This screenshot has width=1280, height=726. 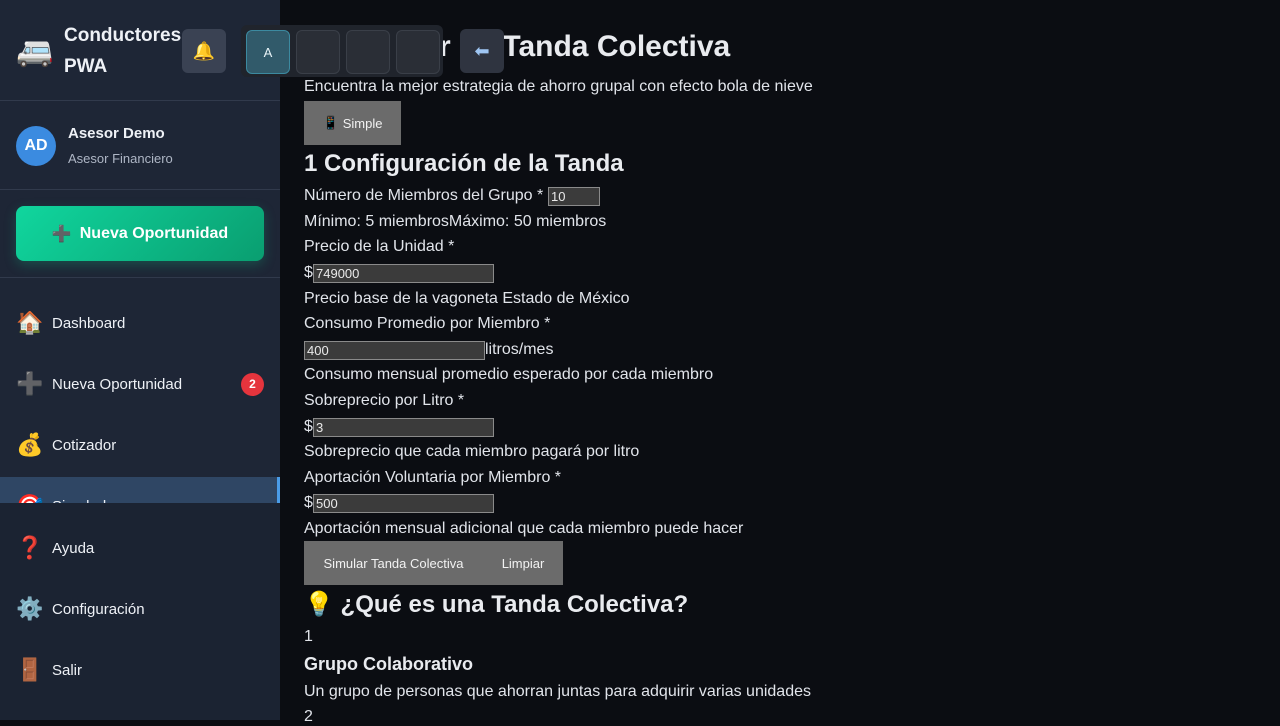 What do you see at coordinates (574, 196) in the screenshot?
I see `members-input` at bounding box center [574, 196].